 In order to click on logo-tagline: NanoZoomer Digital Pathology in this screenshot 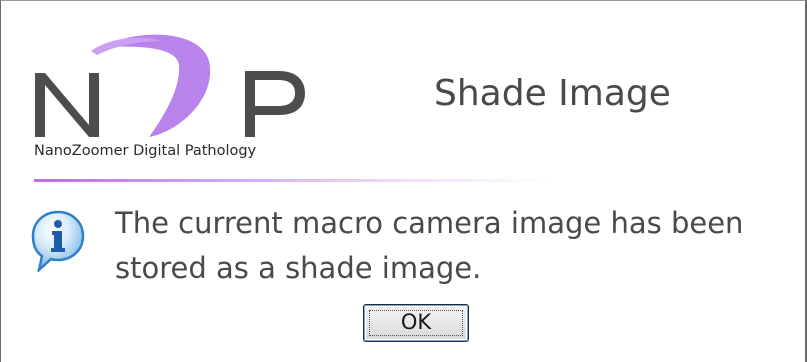, I will do `click(145, 151)`.